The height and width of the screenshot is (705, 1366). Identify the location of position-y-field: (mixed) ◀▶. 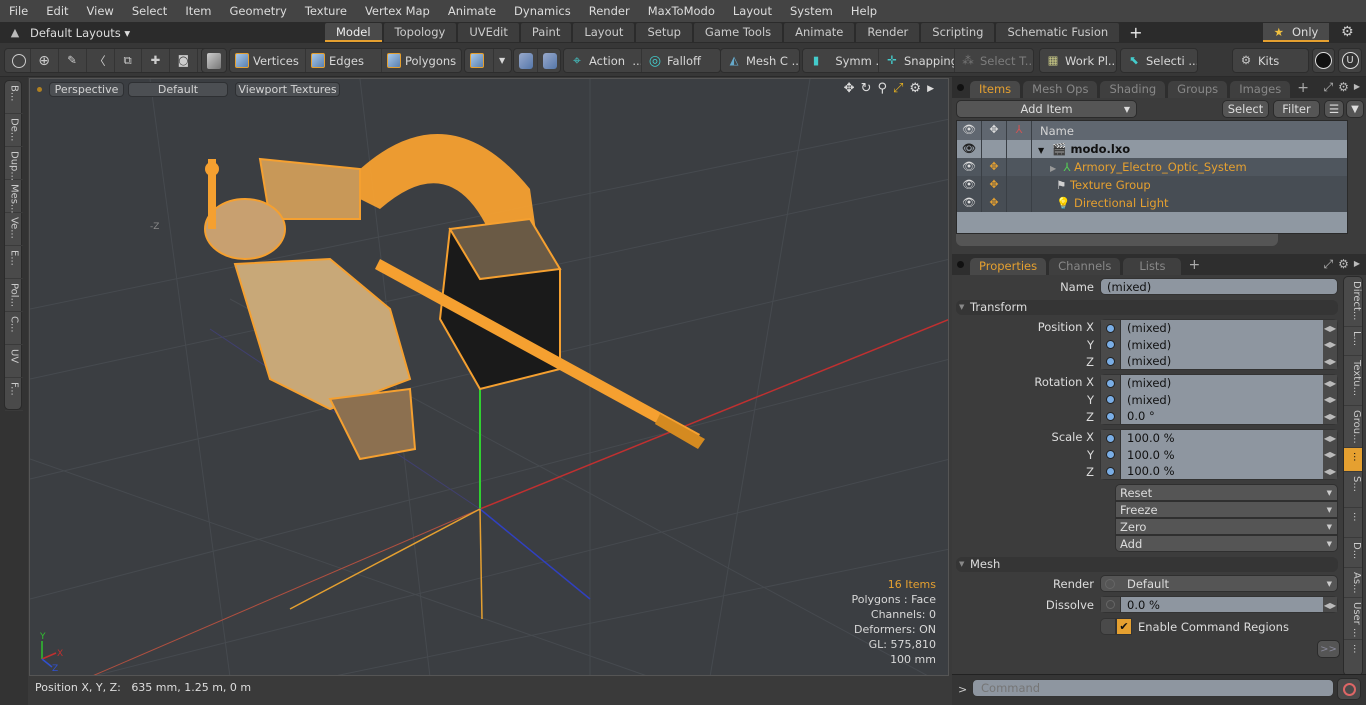
(1219, 344).